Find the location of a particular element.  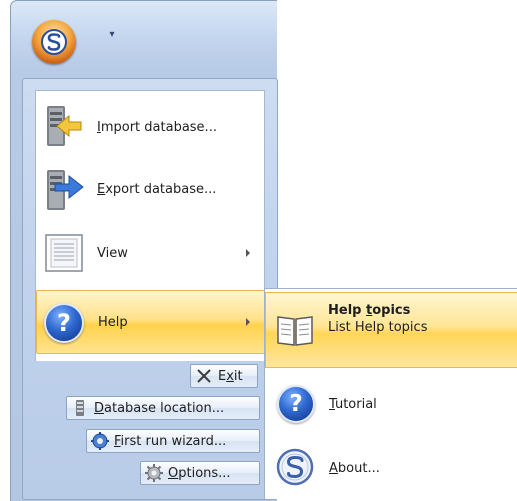

wizard-gear-icon is located at coordinates (100, 441).